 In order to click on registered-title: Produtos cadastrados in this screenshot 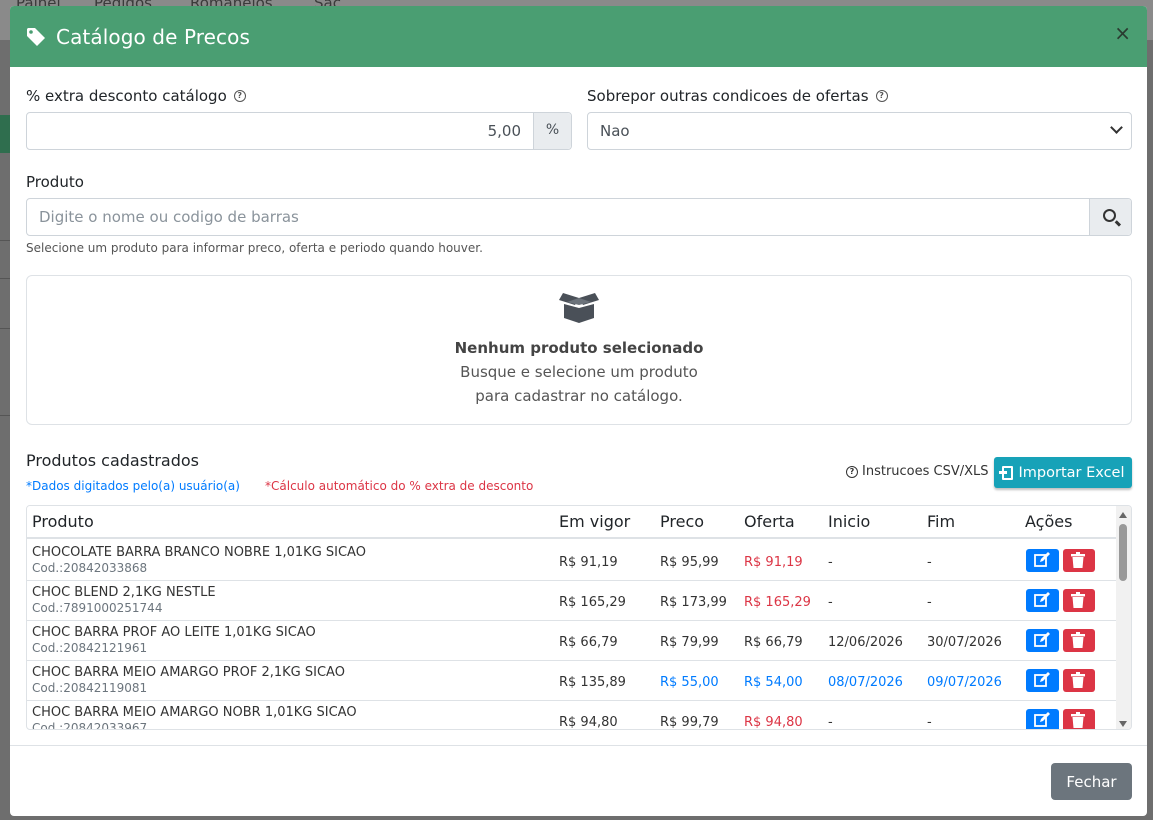, I will do `click(112, 460)`.